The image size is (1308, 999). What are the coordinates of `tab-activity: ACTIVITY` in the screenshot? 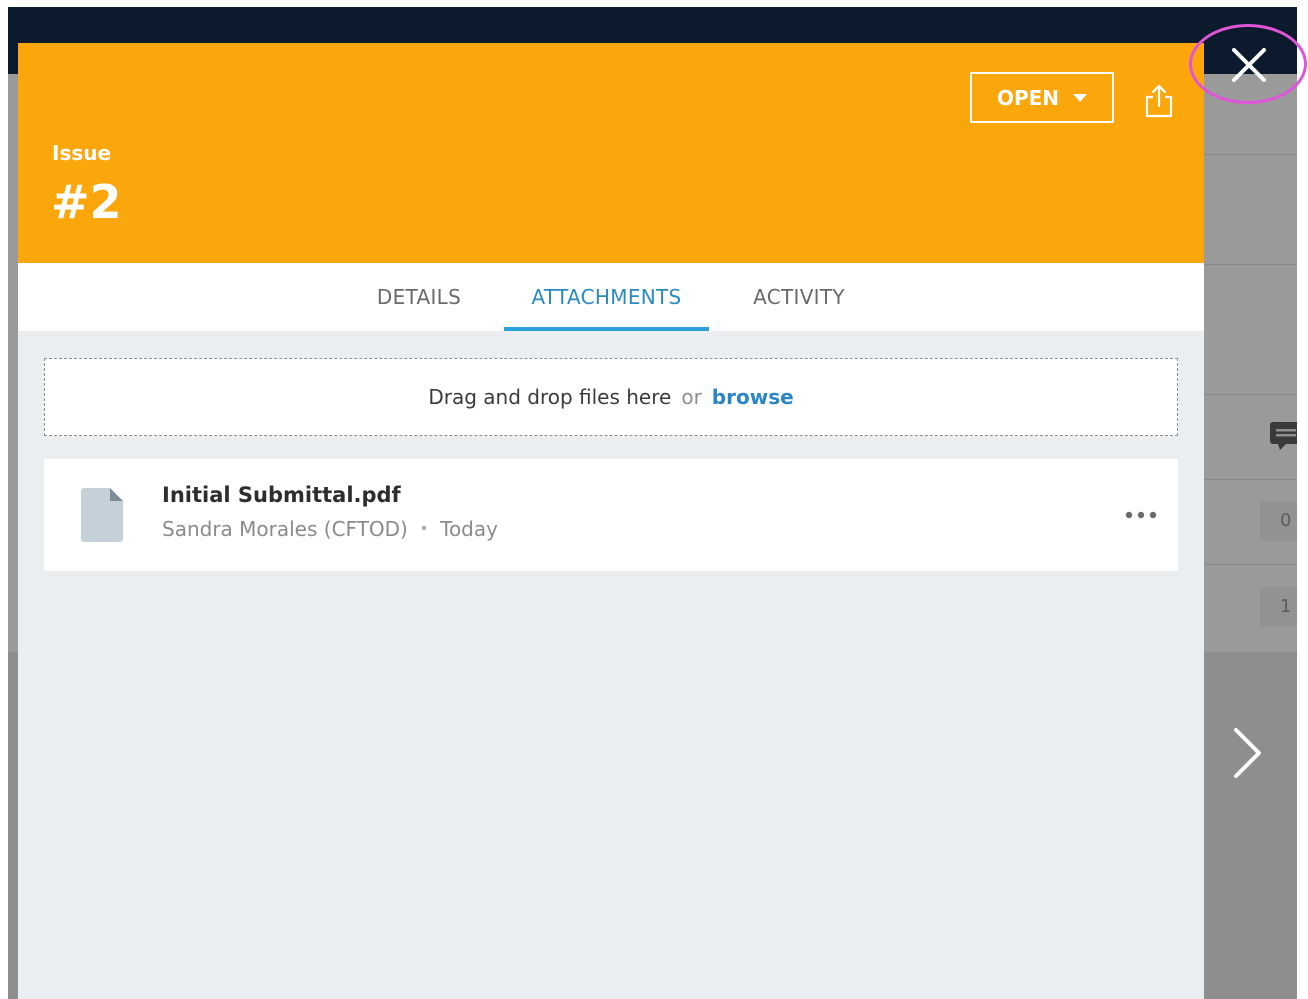 It's located at (799, 297).